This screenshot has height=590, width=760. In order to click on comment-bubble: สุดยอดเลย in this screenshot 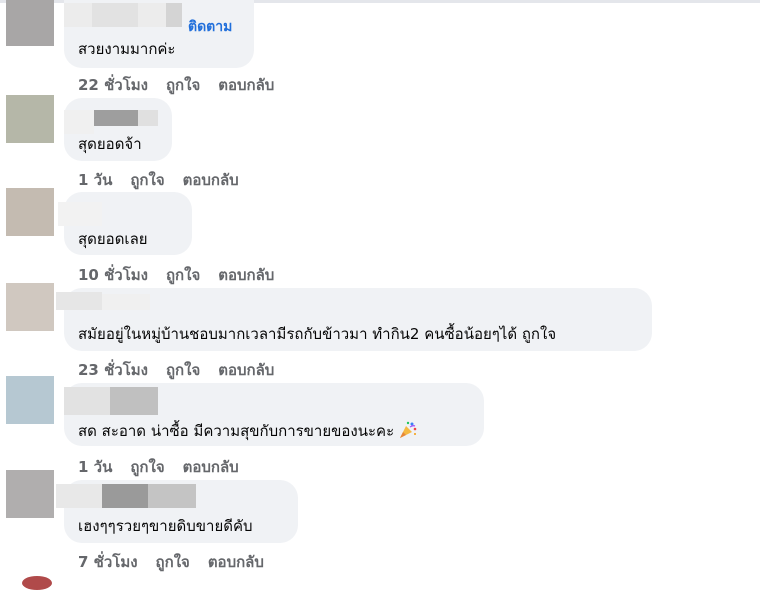, I will do `click(125, 223)`.